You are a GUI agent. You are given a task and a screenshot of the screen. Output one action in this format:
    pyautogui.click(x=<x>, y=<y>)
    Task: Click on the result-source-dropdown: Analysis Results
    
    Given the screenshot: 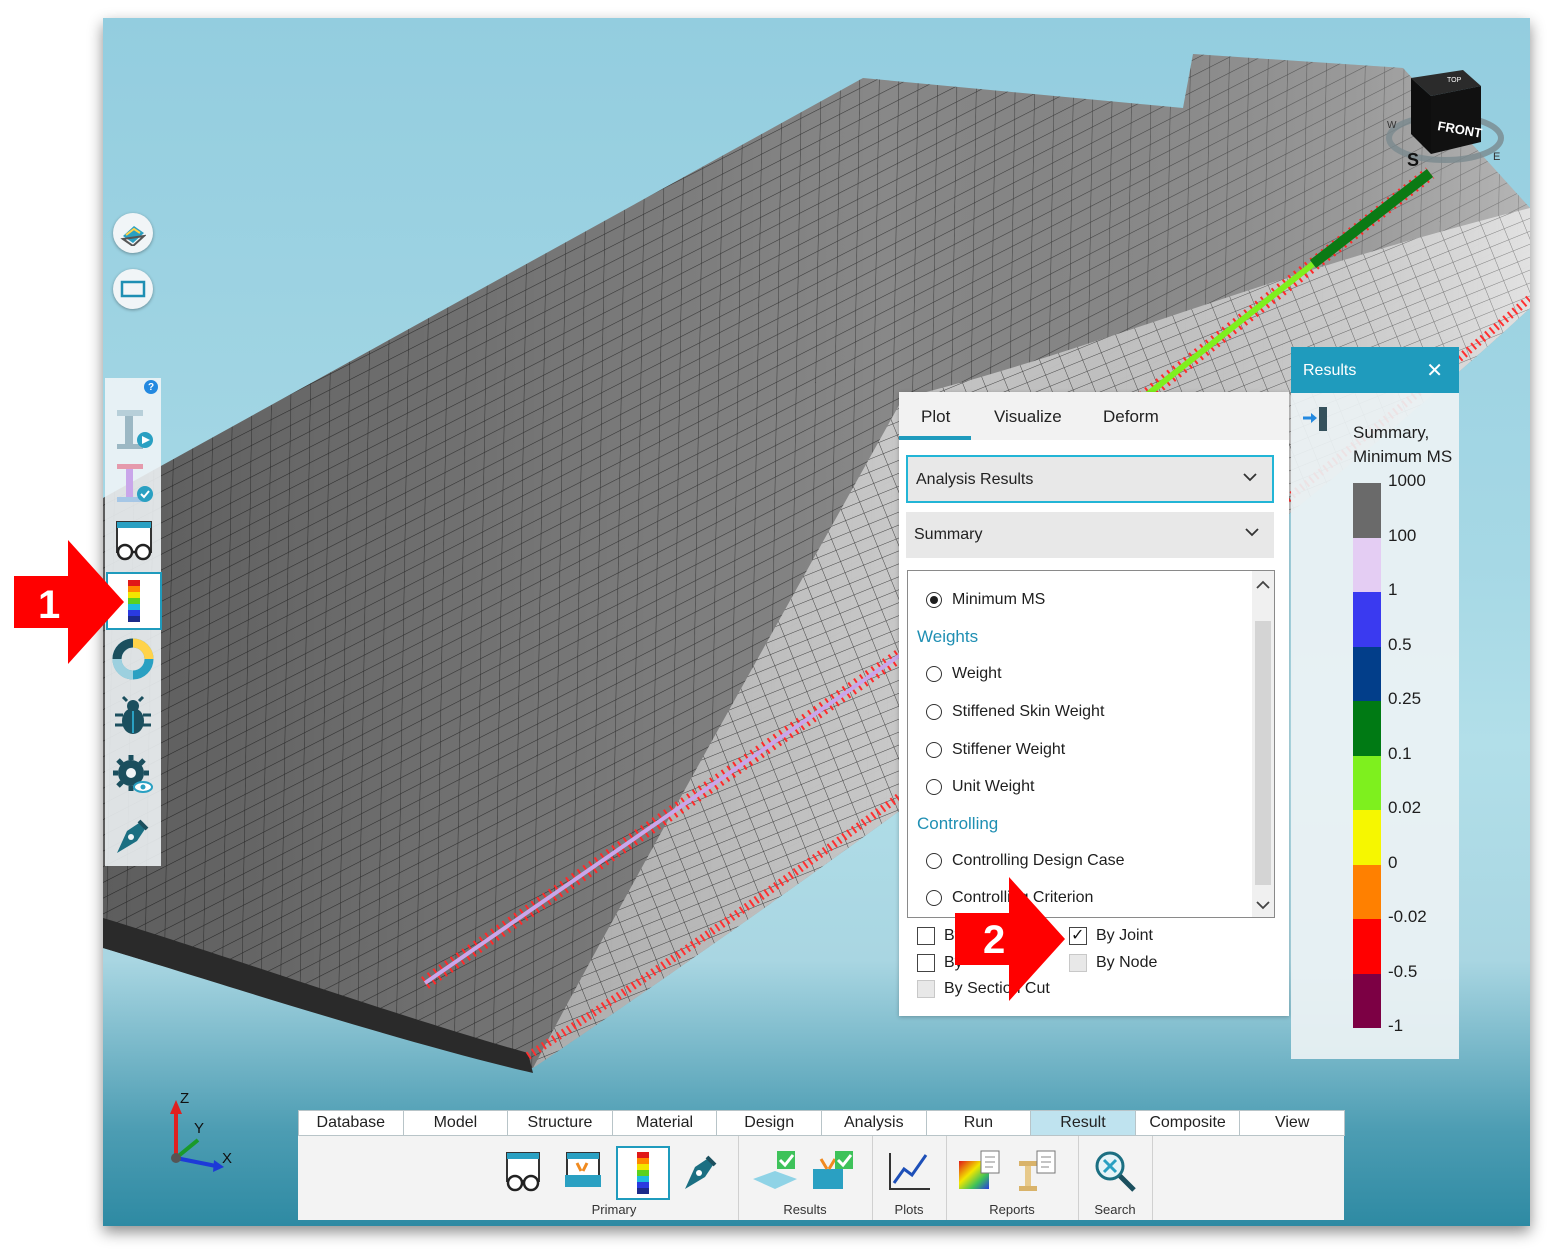 What is the action you would take?
    pyautogui.click(x=1090, y=479)
    